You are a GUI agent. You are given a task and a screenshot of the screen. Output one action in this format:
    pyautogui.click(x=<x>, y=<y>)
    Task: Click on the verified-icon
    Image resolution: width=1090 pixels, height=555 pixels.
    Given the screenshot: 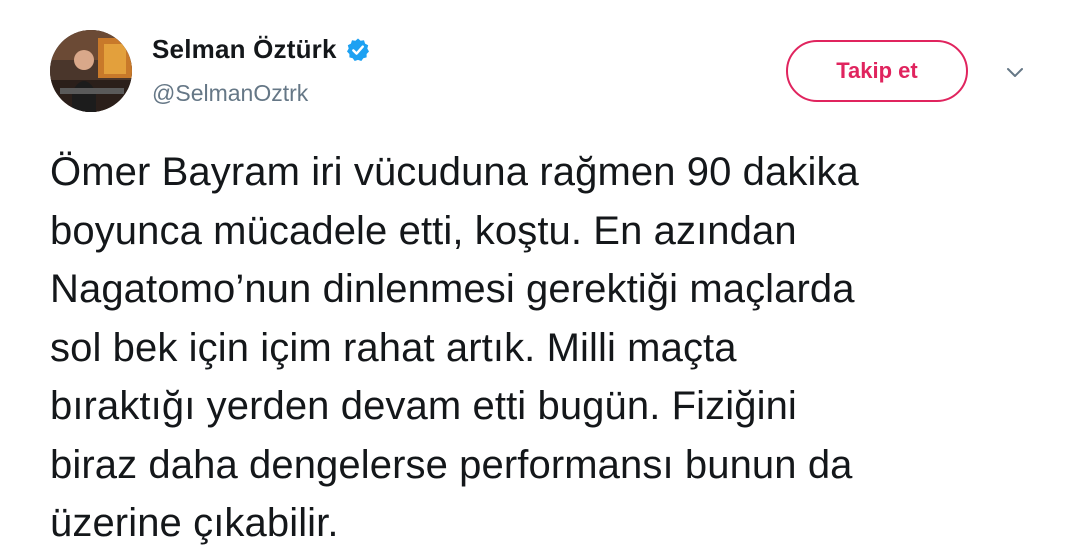 What is the action you would take?
    pyautogui.click(x=358, y=50)
    